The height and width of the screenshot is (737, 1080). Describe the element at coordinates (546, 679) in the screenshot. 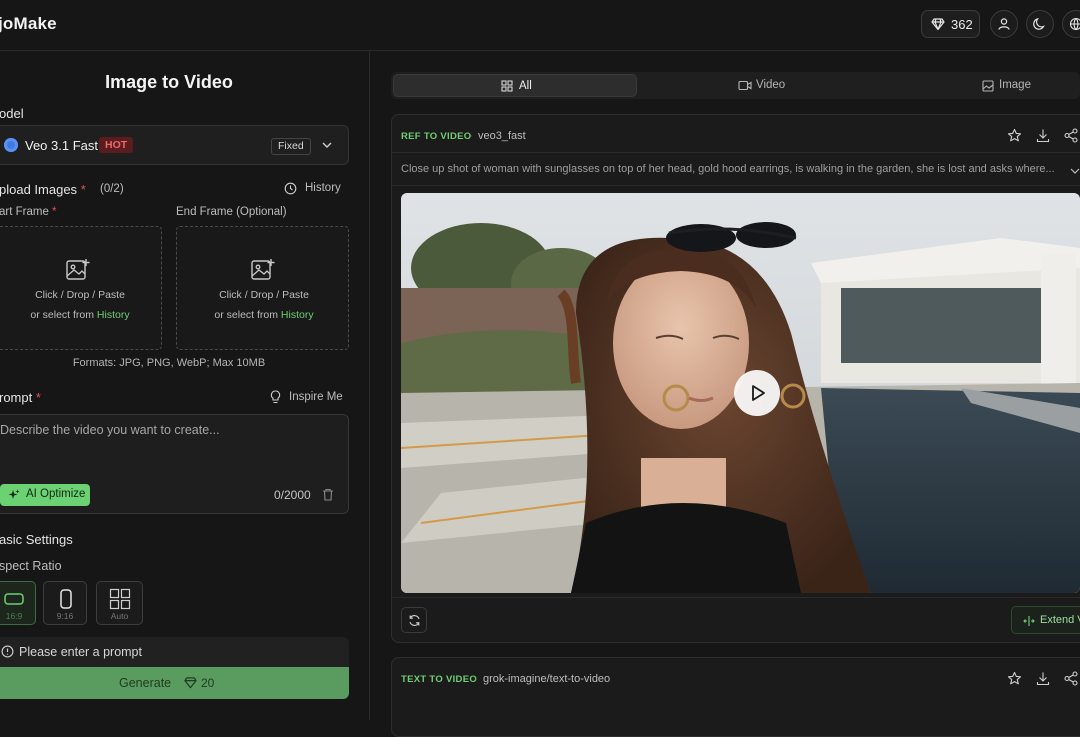

I see `card-model: grok-imagine/text-to-video` at that location.